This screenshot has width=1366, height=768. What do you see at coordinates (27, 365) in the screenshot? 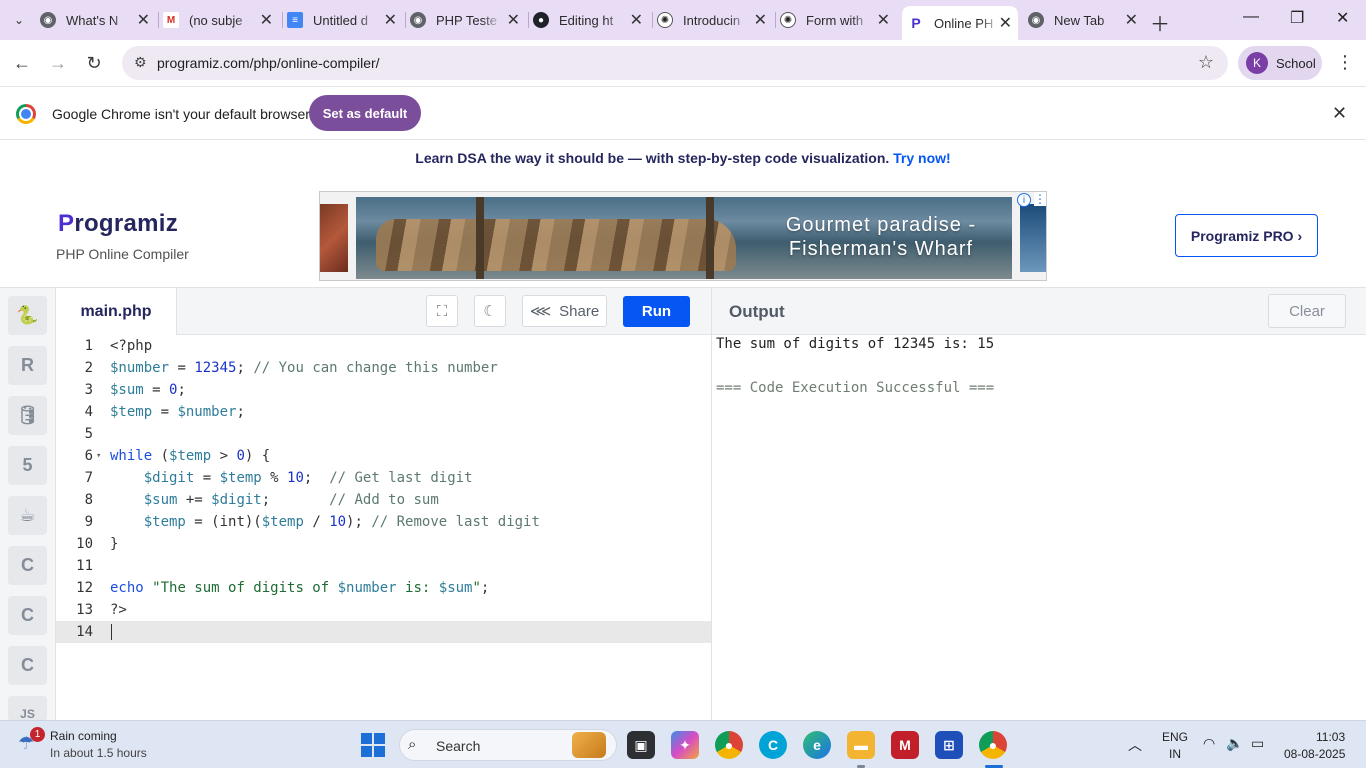
I see `r-icon: R` at bounding box center [27, 365].